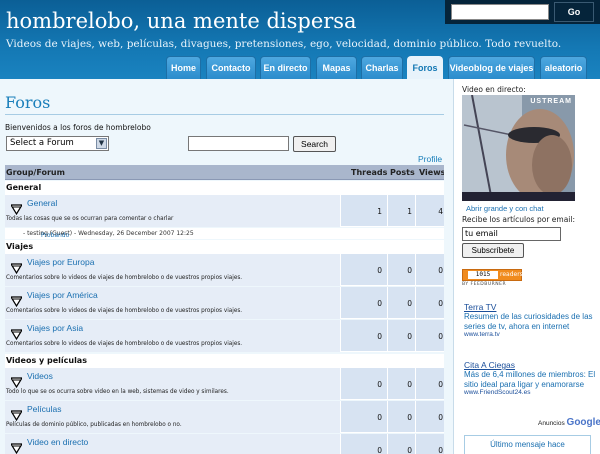  Describe the element at coordinates (224, 188) in the screenshot. I see `category-general: General` at that location.